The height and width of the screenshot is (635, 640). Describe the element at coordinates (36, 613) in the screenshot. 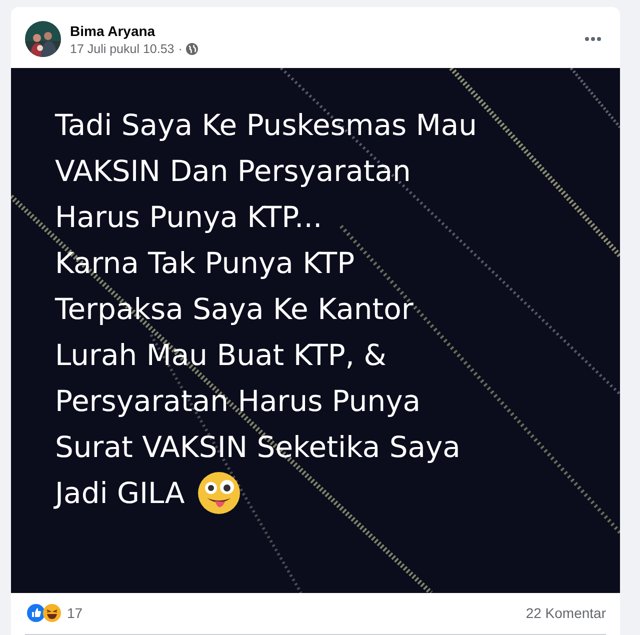

I see `like-reaction-icon` at that location.